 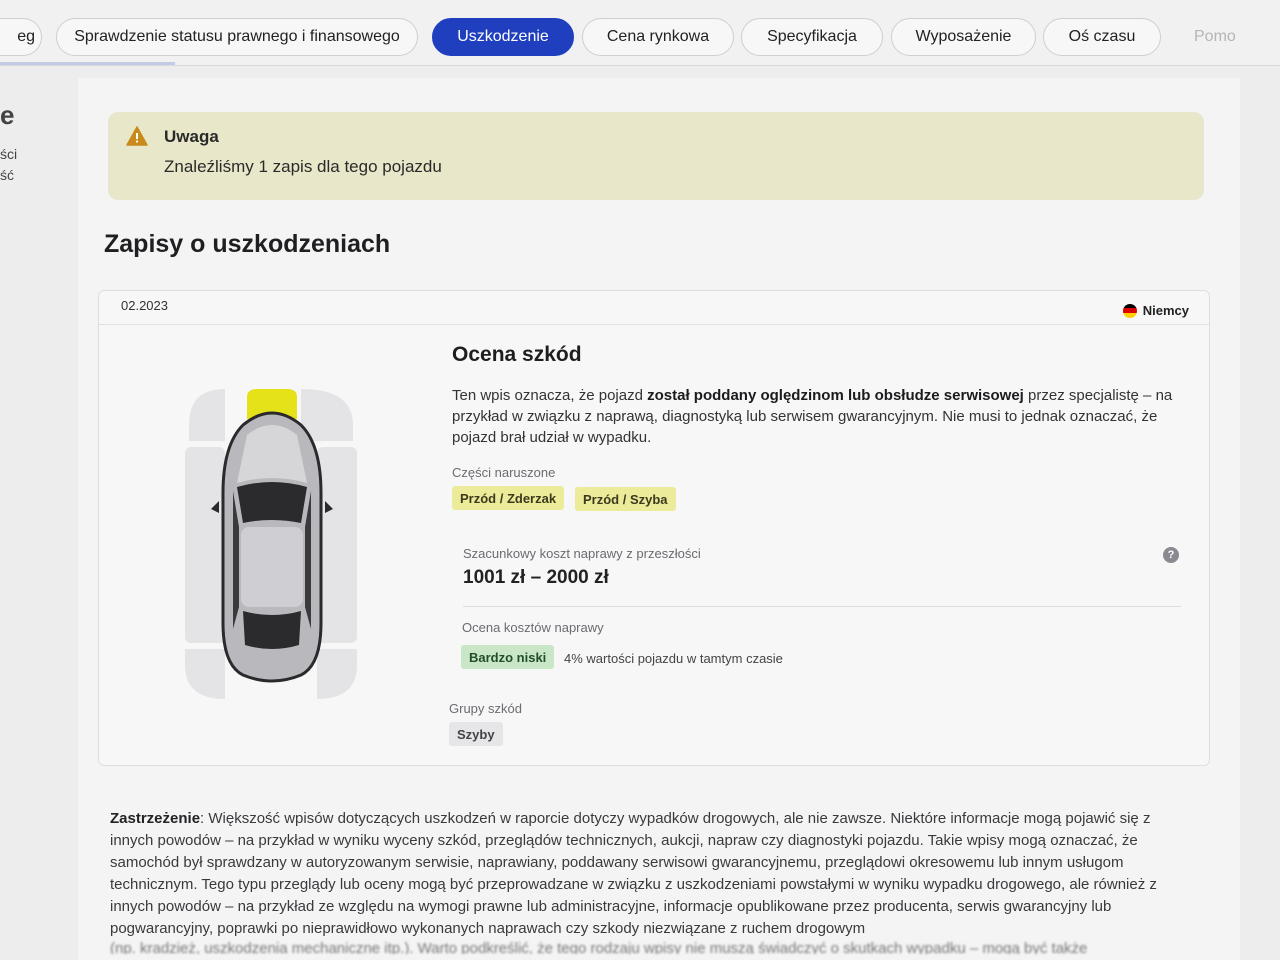 I want to click on tab-equipment: Wyposażenie, so click(x=963, y=37).